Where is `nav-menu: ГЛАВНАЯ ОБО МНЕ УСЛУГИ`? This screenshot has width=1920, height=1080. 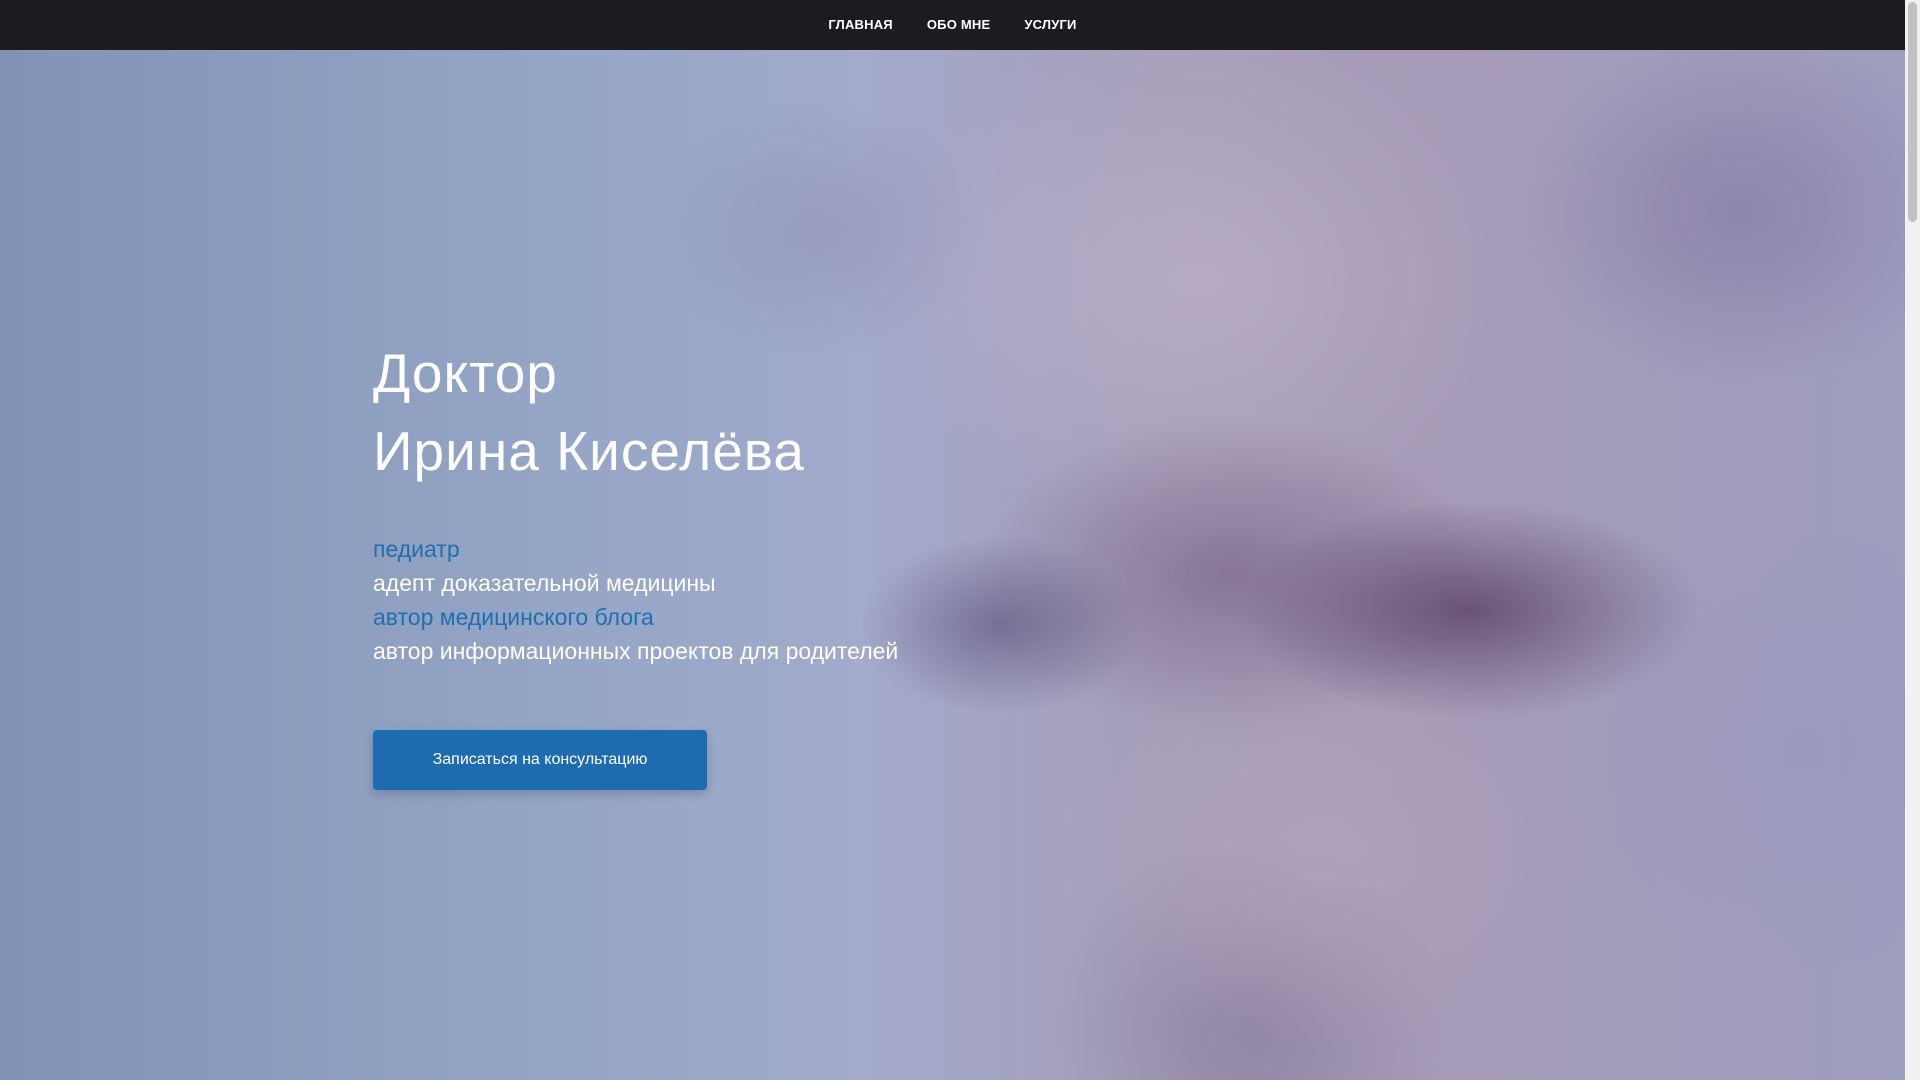
nav-menu: ГЛАВНАЯ ОБО МНЕ УСЛУГИ is located at coordinates (952, 25).